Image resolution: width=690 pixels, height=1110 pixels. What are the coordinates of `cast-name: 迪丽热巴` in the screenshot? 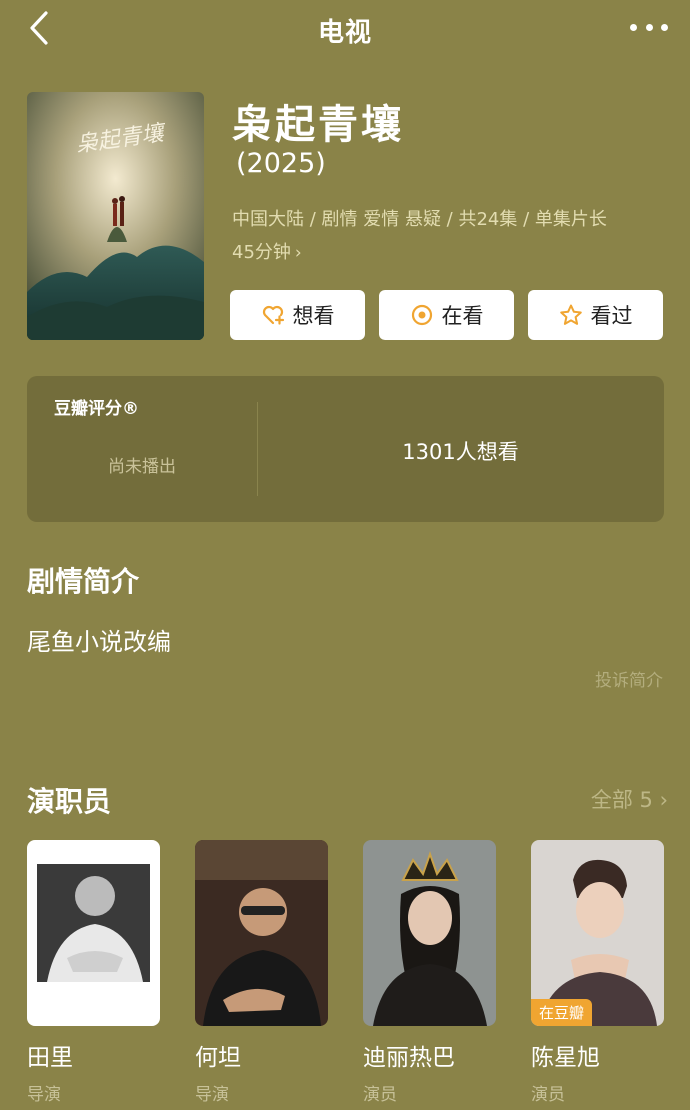 It's located at (409, 1058).